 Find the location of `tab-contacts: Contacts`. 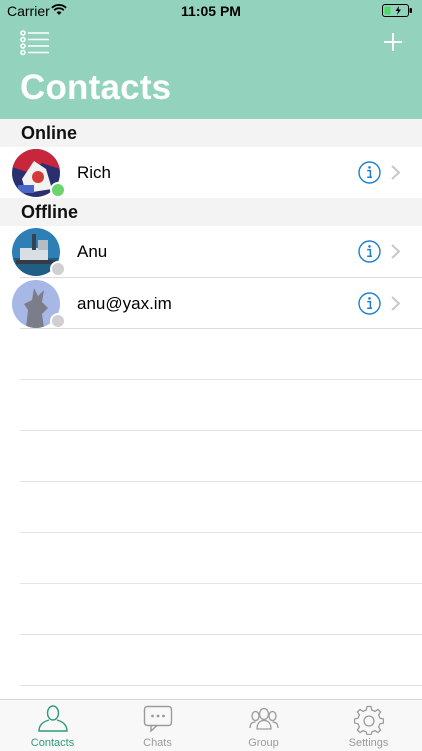

tab-contacts: Contacts is located at coordinates (52, 725).